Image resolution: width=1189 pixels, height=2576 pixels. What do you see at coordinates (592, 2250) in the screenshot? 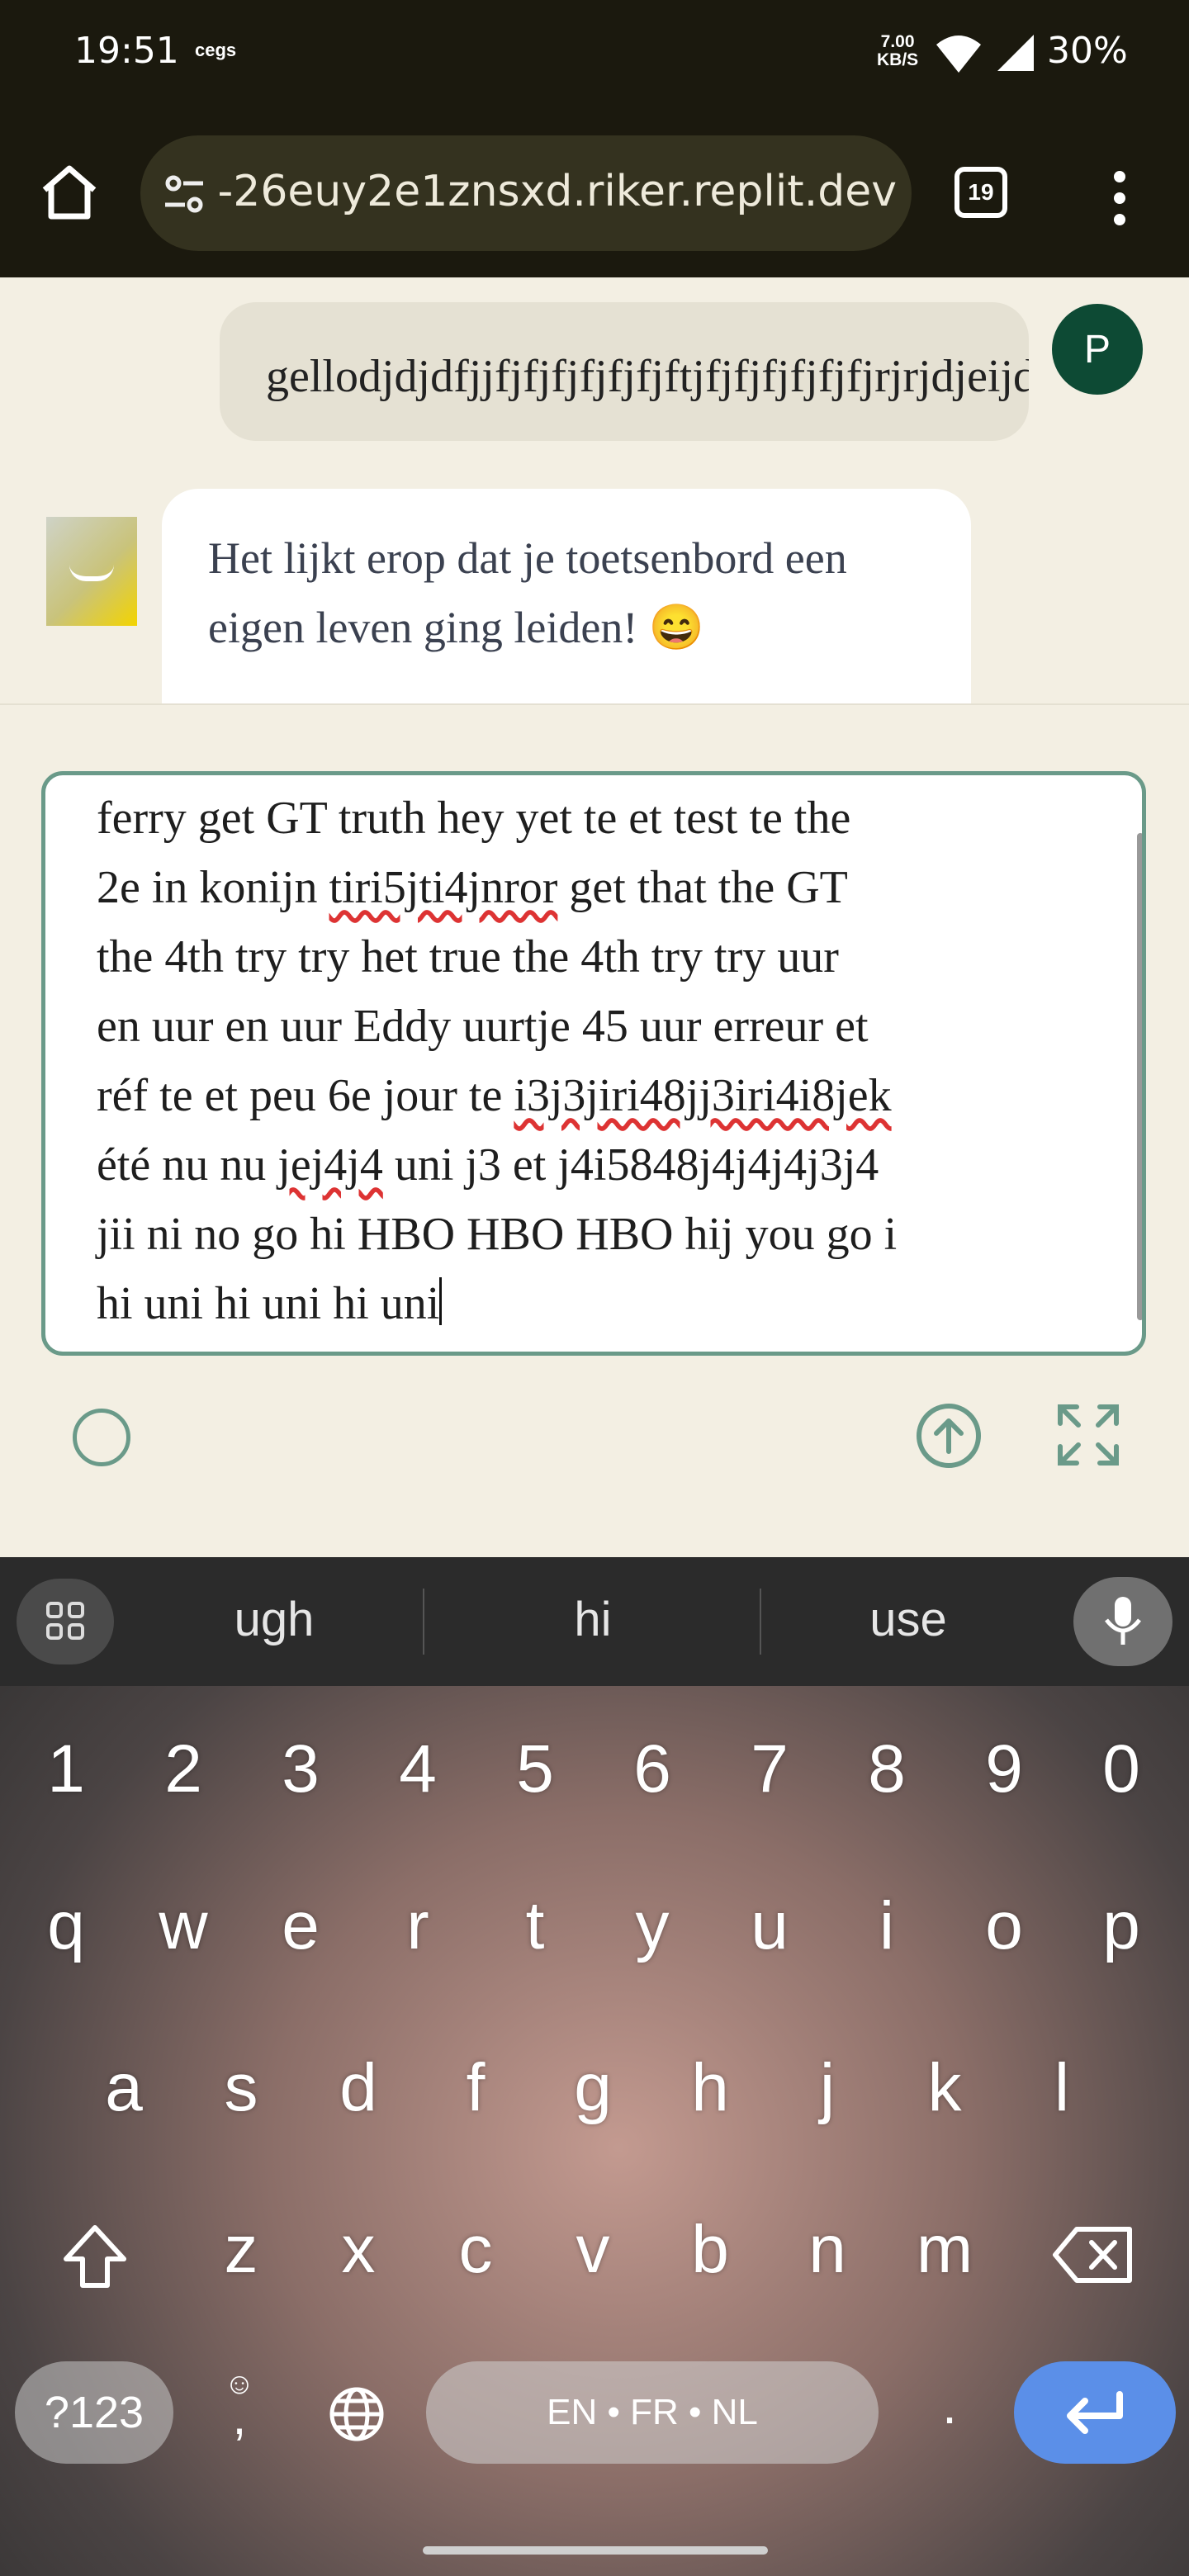
I see `key-v: v` at bounding box center [592, 2250].